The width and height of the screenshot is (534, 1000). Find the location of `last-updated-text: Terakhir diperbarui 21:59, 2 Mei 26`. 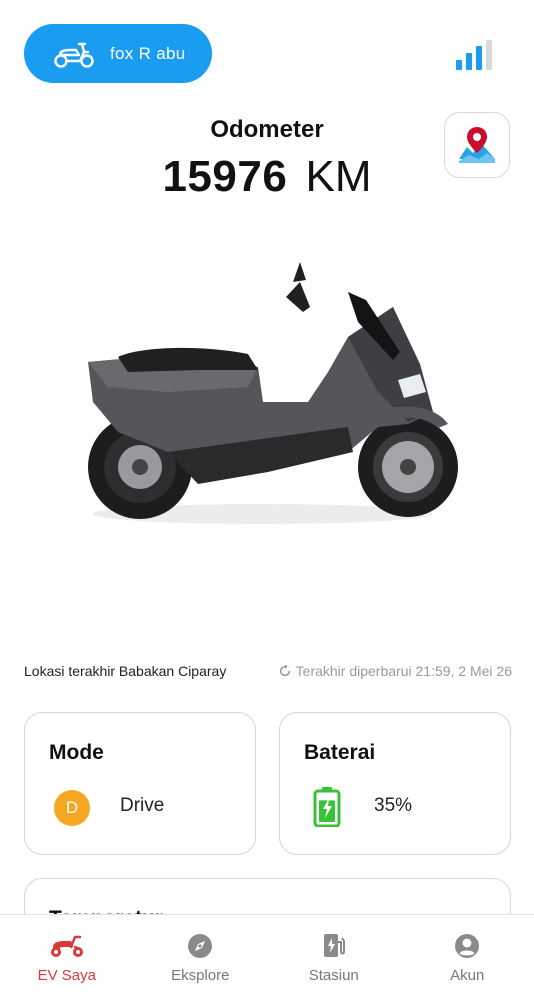

last-updated-text: Terakhir diperbarui 21:59, 2 Mei 26 is located at coordinates (403, 671).